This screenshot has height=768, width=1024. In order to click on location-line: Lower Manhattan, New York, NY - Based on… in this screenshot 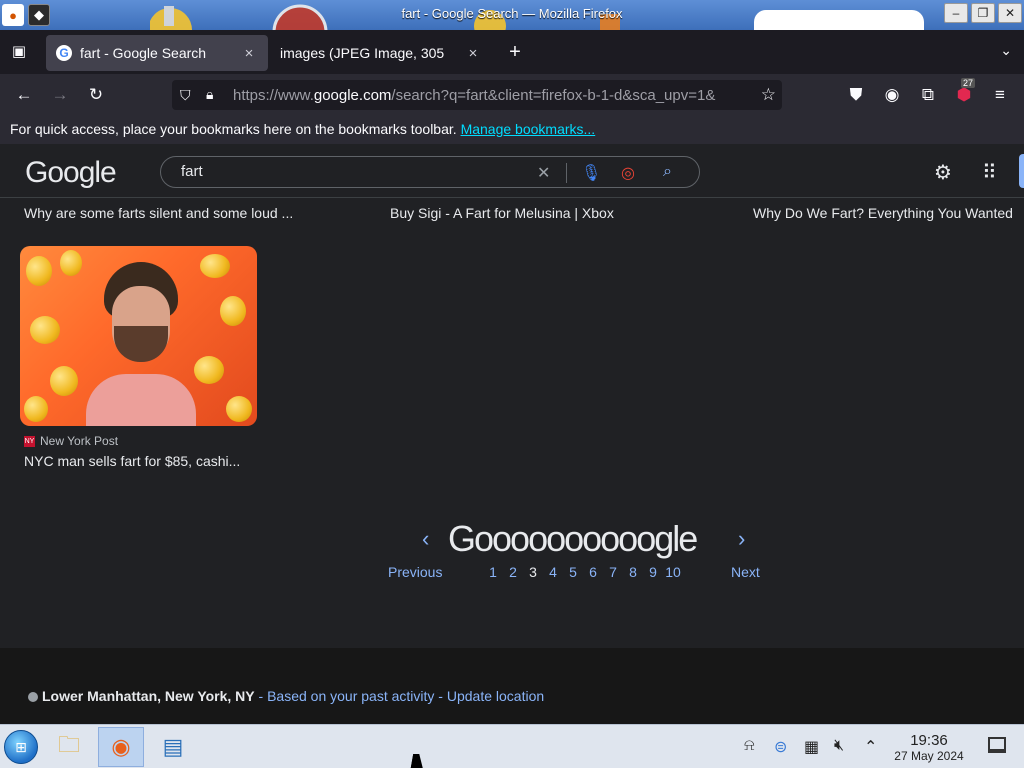, I will do `click(286, 696)`.